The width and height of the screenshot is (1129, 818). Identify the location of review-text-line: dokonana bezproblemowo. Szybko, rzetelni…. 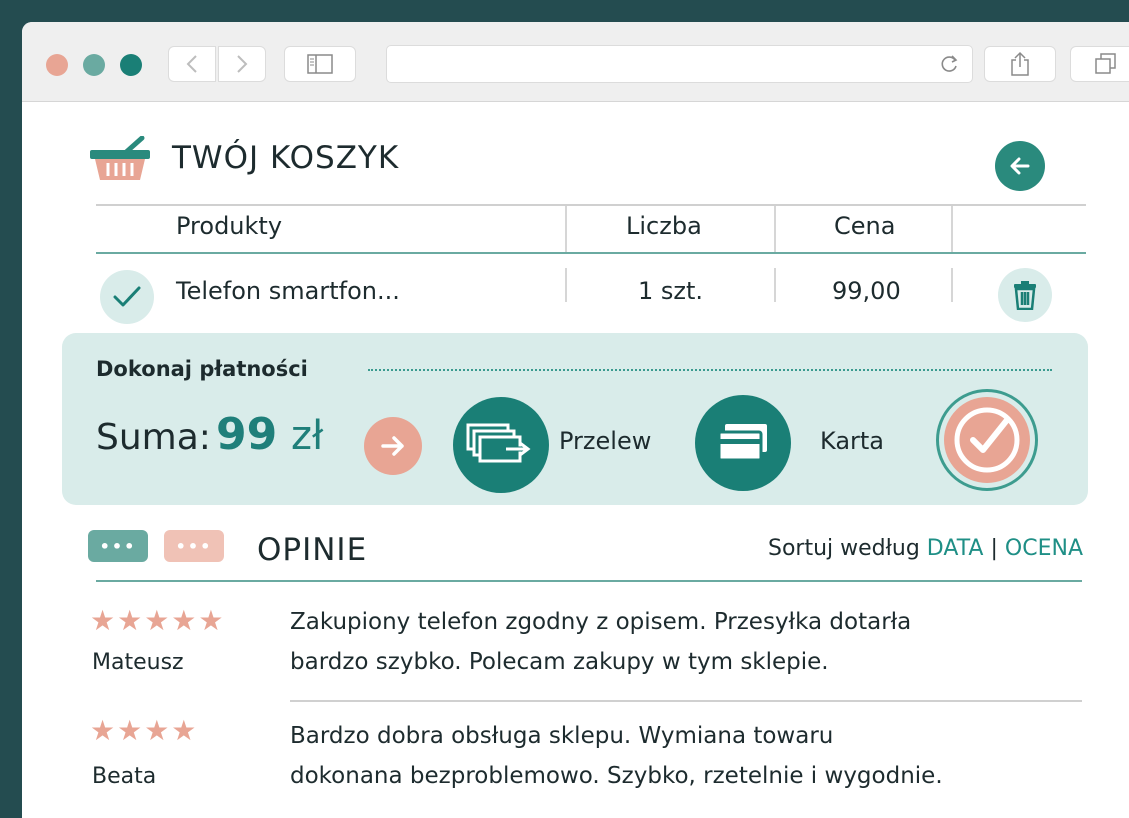
(616, 776).